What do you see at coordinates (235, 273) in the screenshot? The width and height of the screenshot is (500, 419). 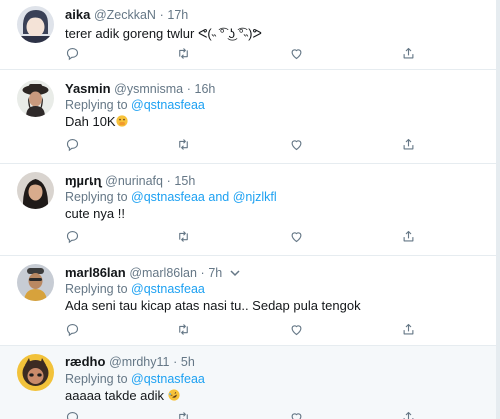 I see `chevron-down-icon` at bounding box center [235, 273].